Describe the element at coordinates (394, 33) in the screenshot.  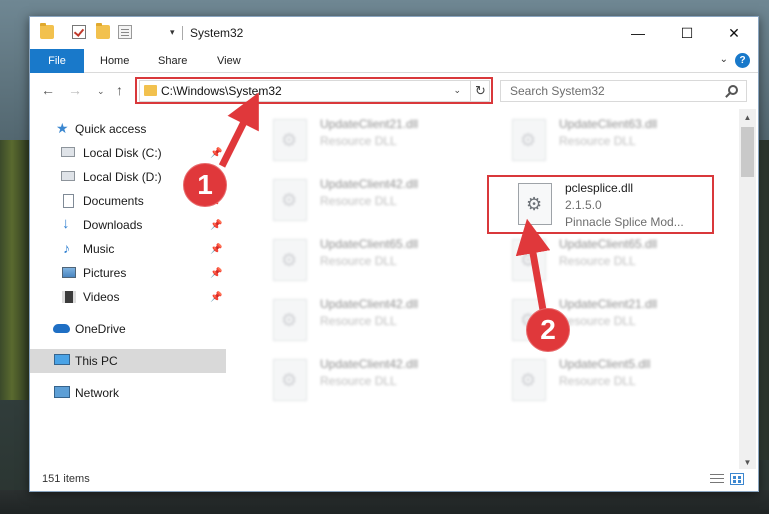
I see `title-bar: ▾ System32 — ☐ ✕` at that location.